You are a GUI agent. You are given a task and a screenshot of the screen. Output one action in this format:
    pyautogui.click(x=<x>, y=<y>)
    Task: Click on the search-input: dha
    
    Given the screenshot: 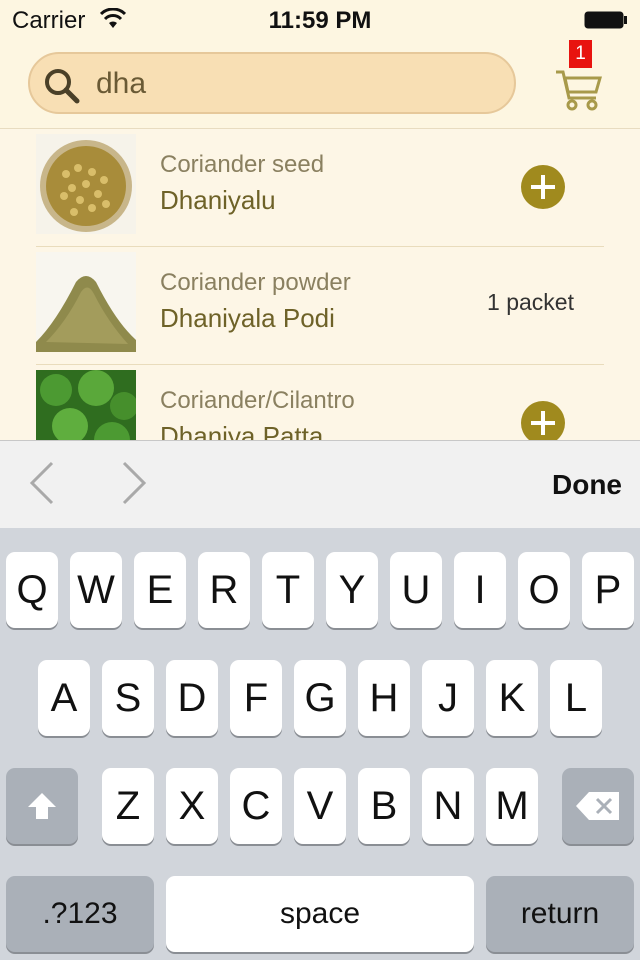 What is the action you would take?
    pyautogui.click(x=121, y=84)
    